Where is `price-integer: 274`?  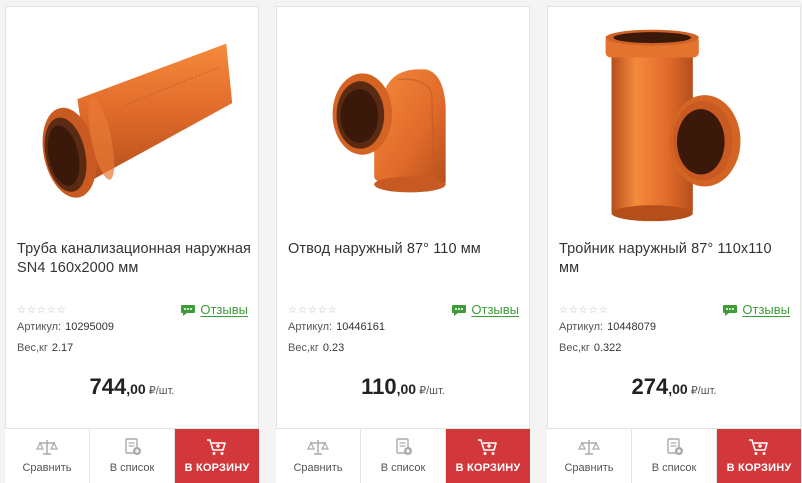
price-integer: 274 is located at coordinates (650, 386).